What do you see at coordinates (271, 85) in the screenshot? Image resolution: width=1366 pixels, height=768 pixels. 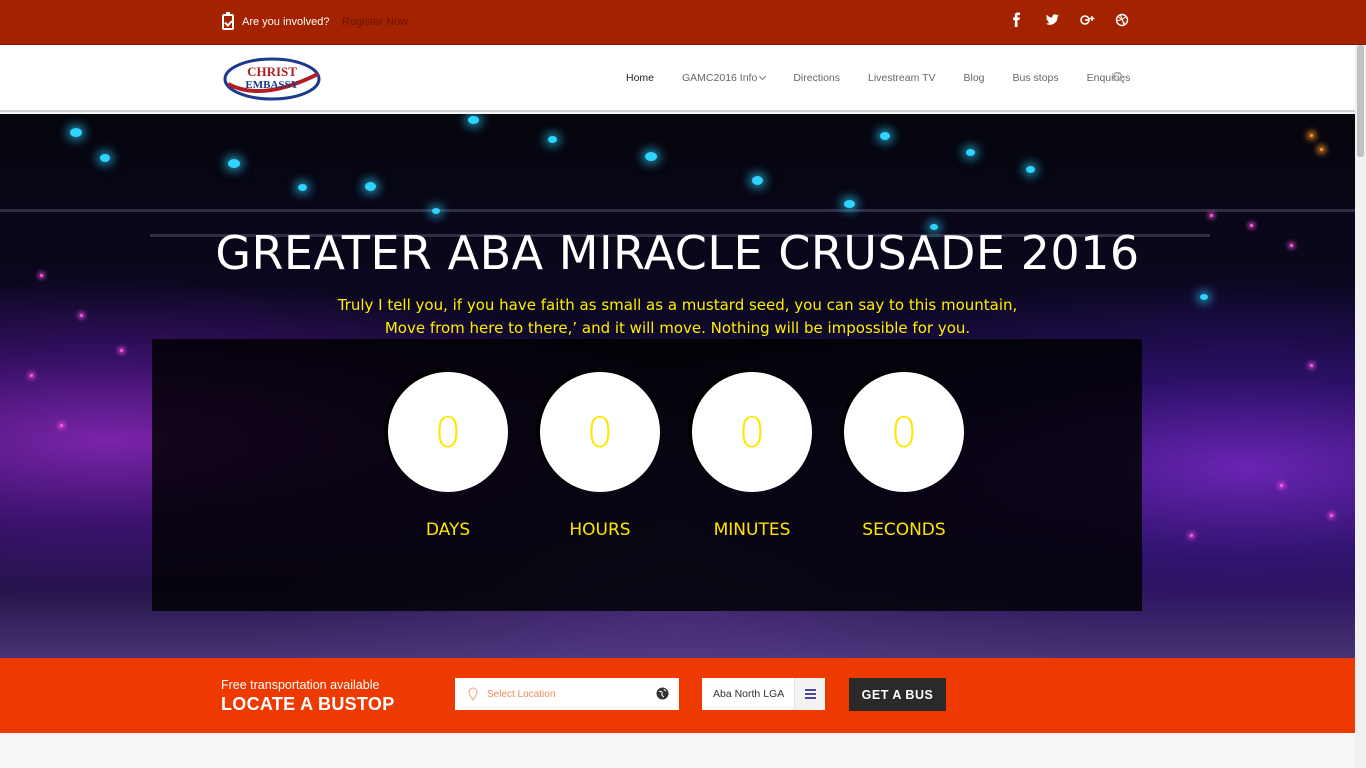 I see `logo-line2: EMBASSY` at bounding box center [271, 85].